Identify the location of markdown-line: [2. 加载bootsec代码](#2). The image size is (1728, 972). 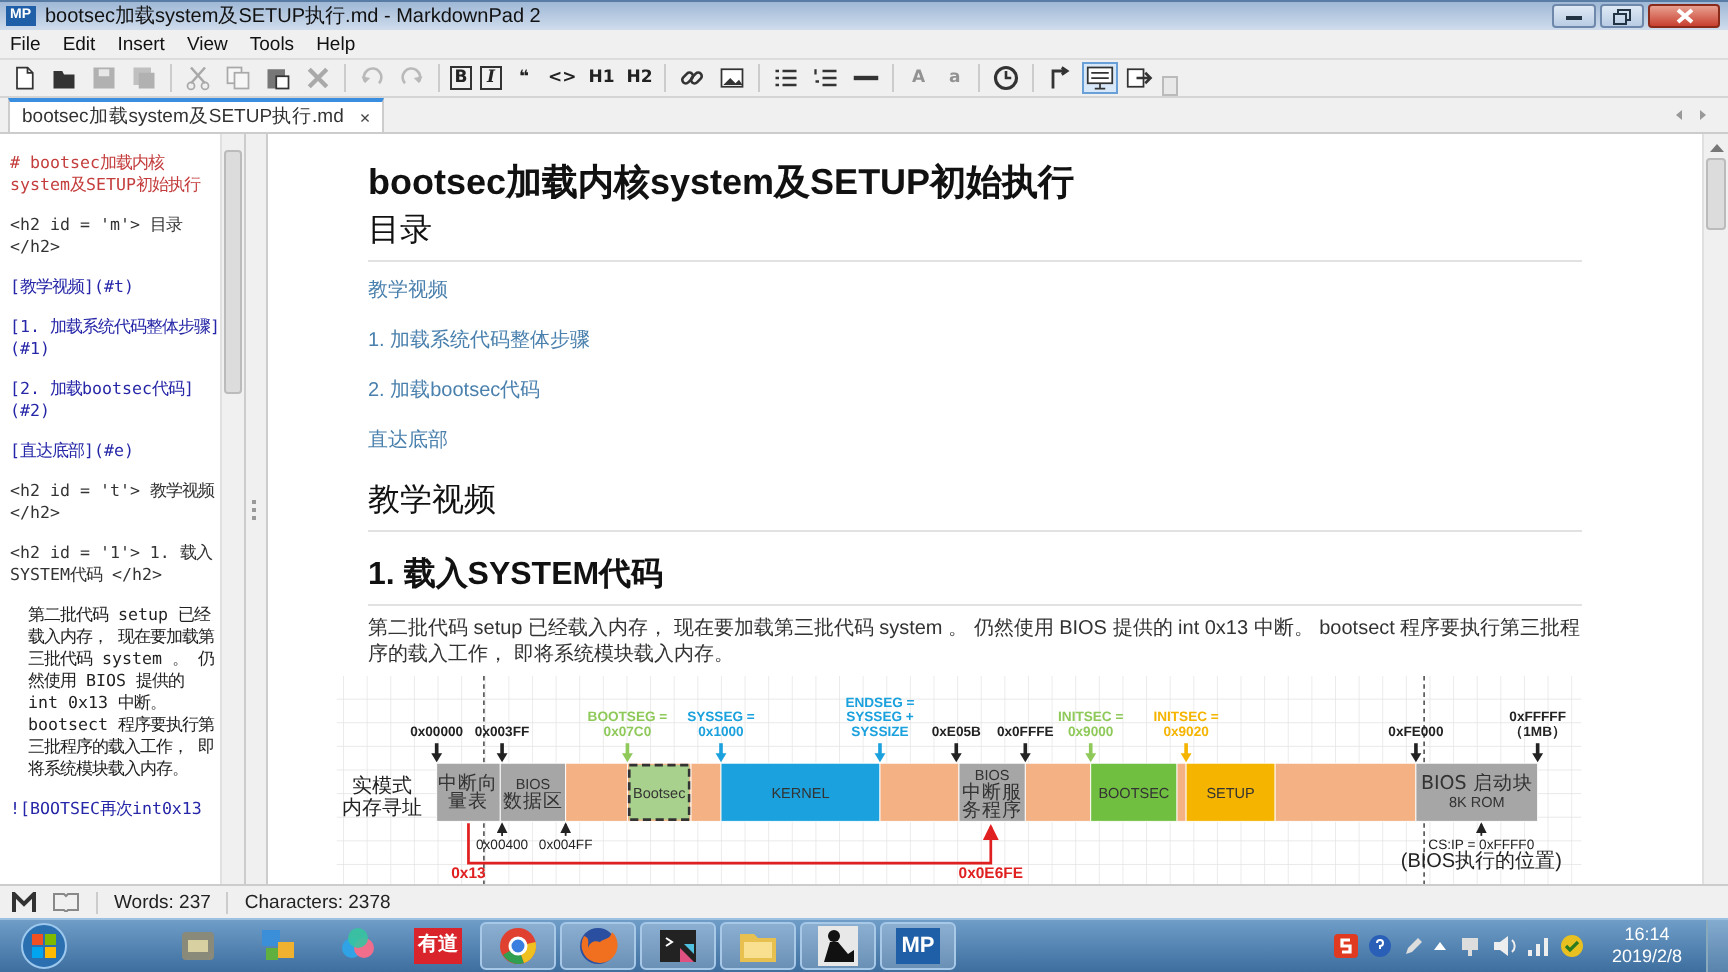
(103, 400).